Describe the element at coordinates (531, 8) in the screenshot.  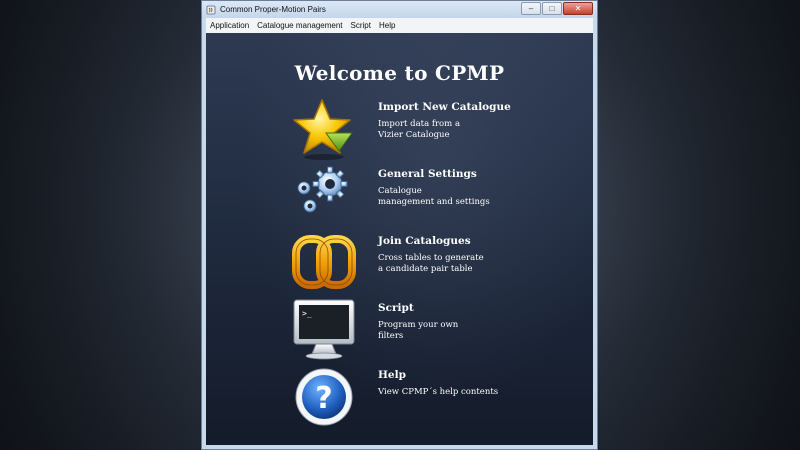
I see `minimize-button: –` at that location.